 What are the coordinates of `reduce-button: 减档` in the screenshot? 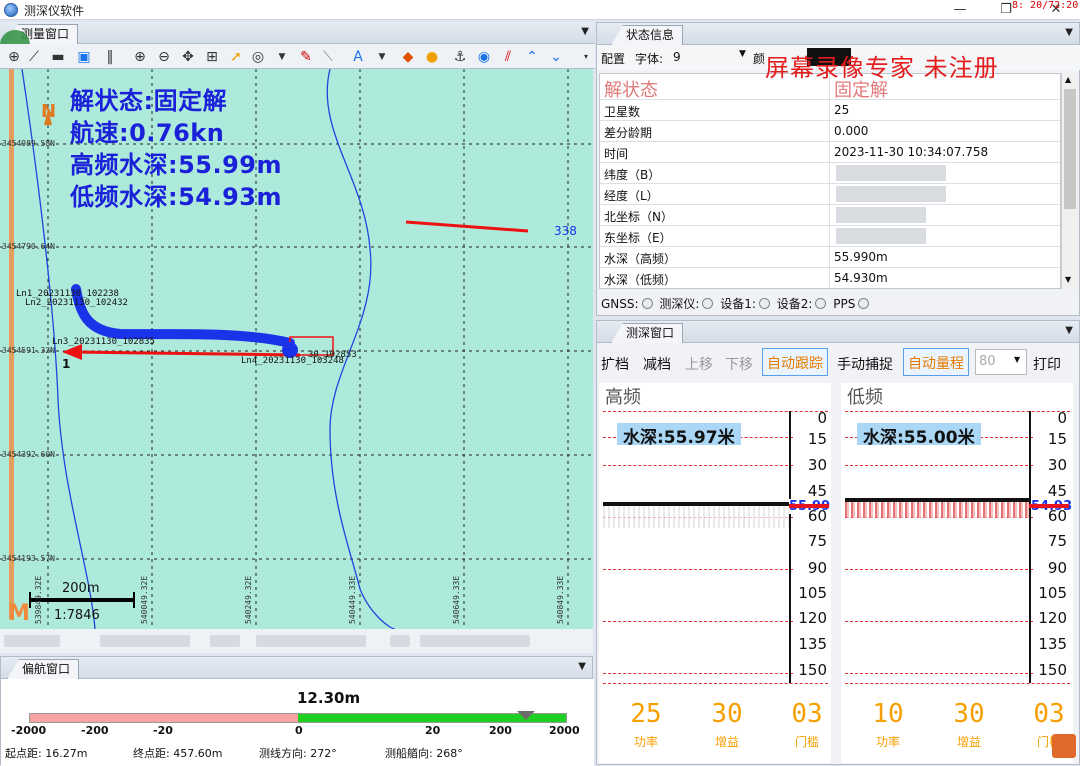 It's located at (657, 364).